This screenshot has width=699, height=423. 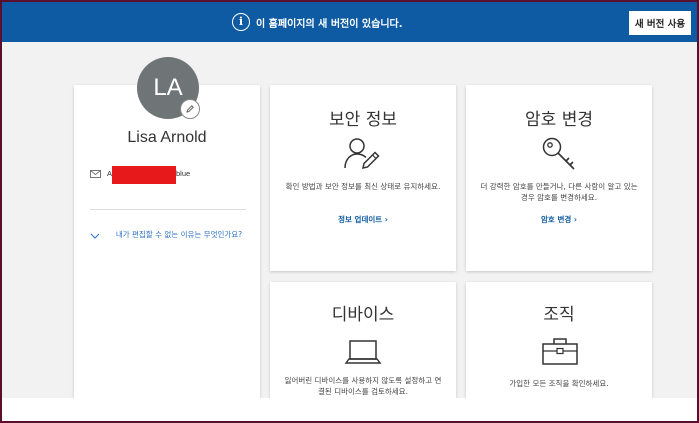 I want to click on edit-avatar-button, so click(x=190, y=109).